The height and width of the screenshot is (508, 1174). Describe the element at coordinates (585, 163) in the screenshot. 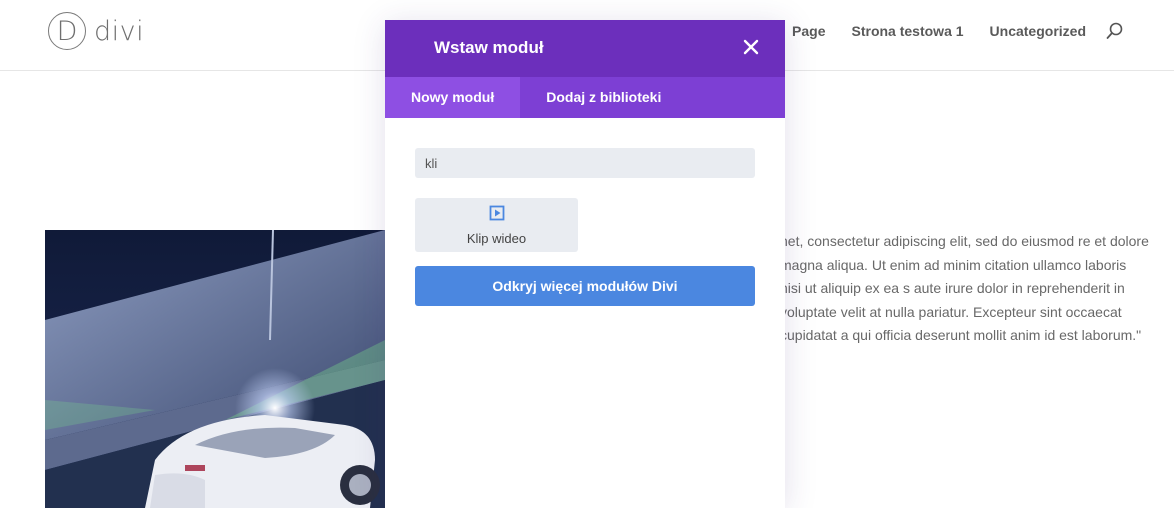

I see `module-search-input` at that location.